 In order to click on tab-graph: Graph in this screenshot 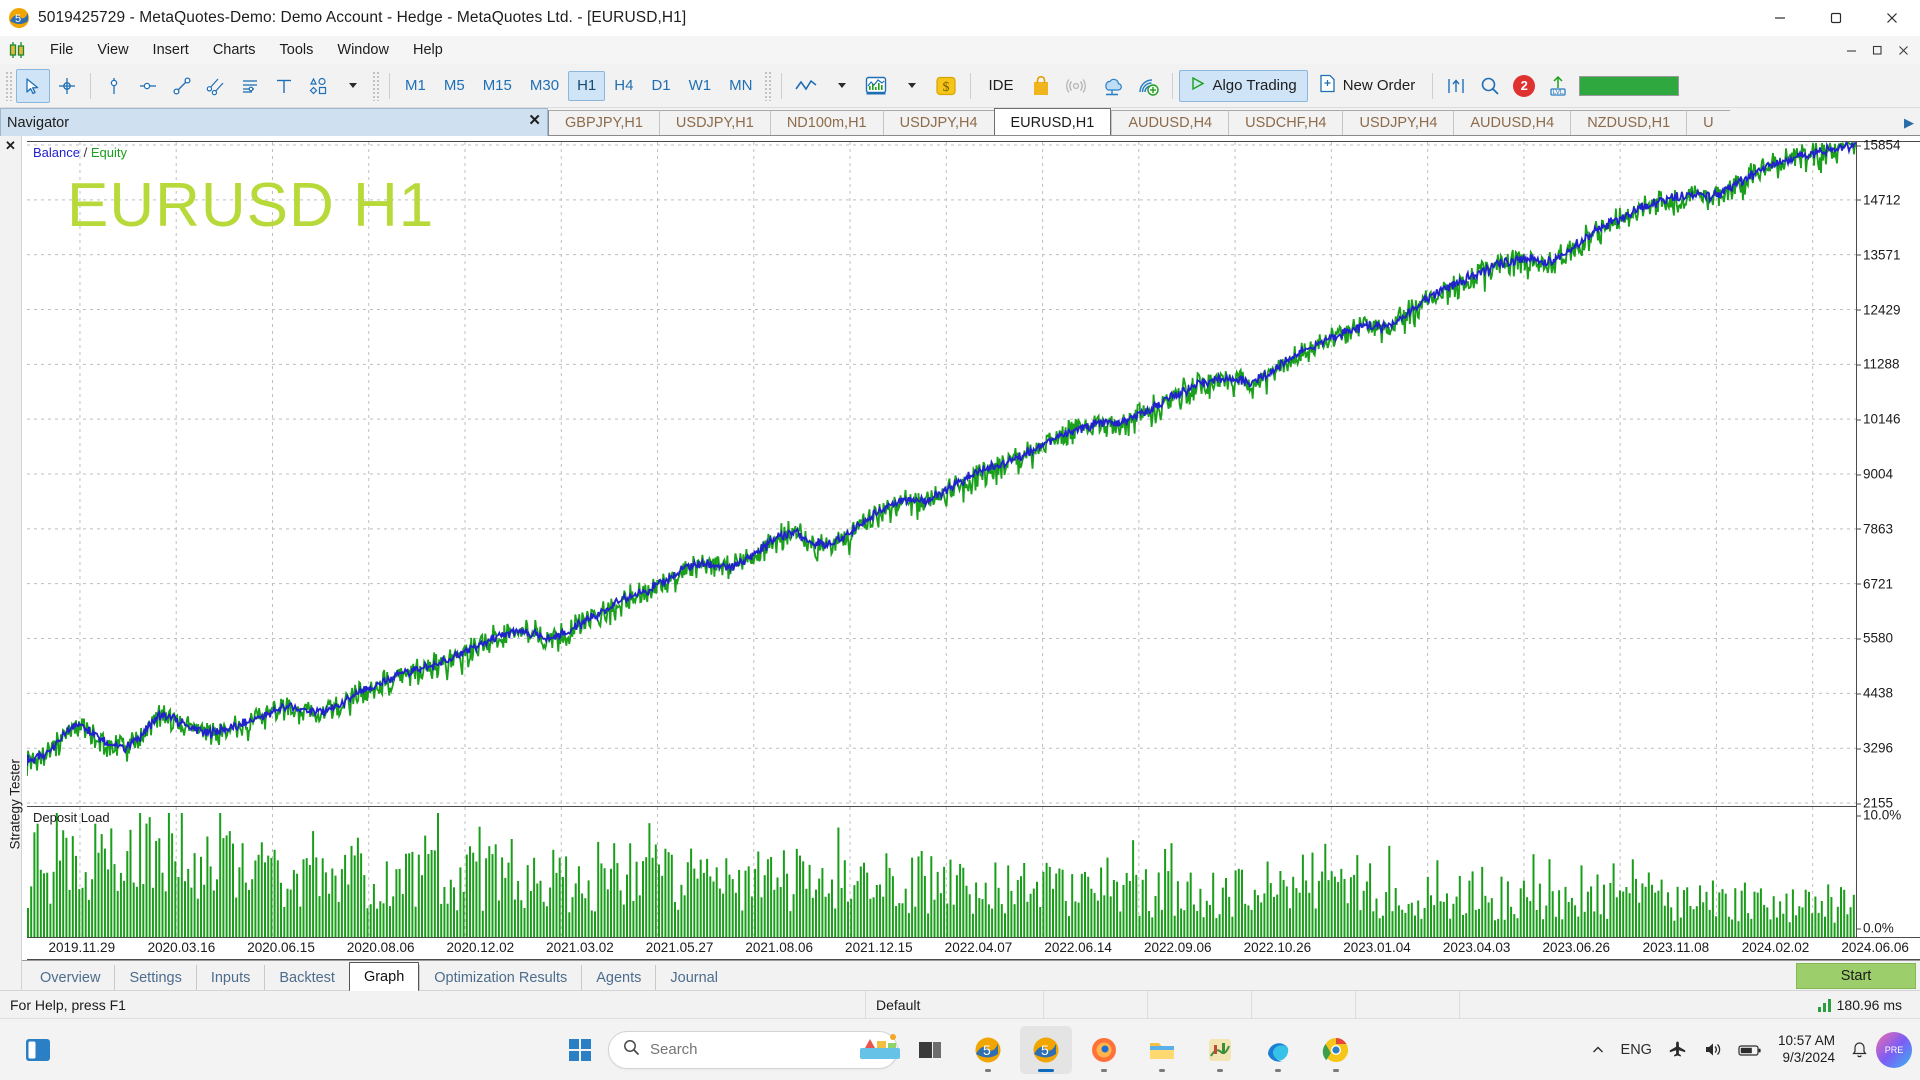, I will do `click(384, 976)`.